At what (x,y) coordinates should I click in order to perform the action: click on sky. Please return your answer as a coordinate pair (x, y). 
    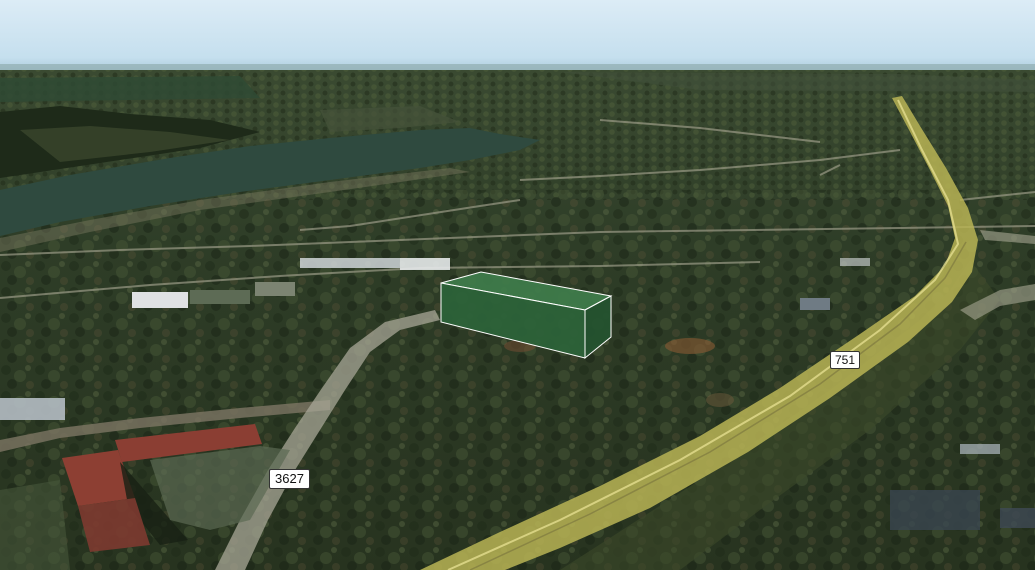
    Looking at the image, I should click on (517, 36).